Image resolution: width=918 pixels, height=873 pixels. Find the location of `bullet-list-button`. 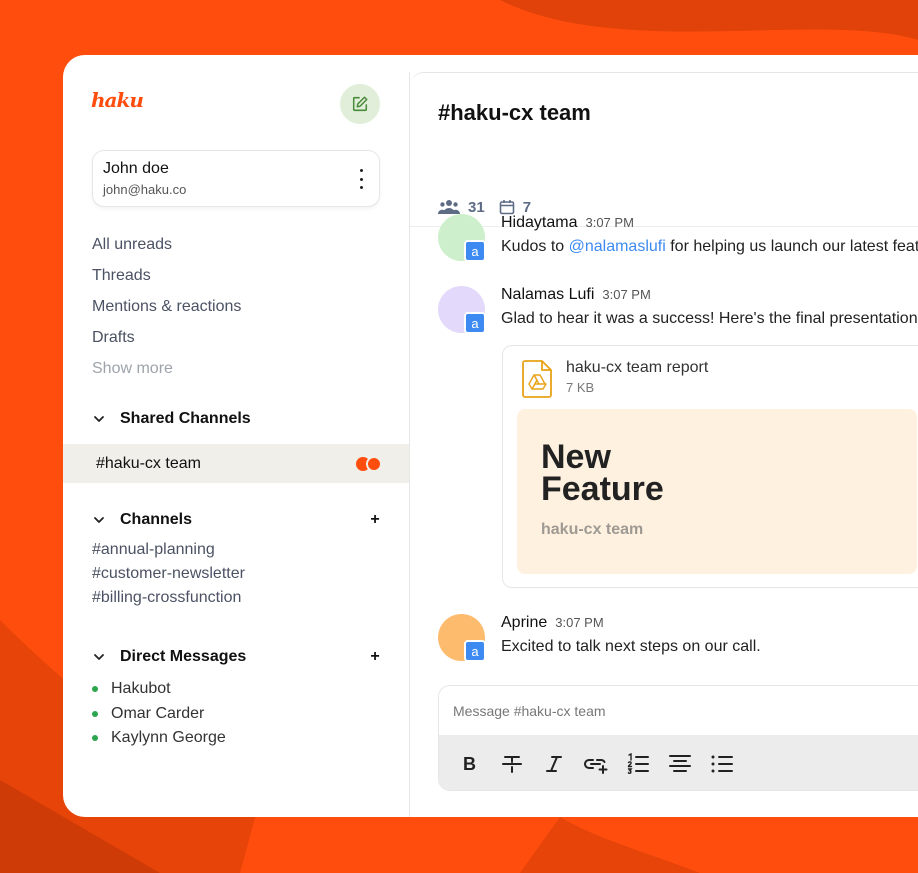

bullet-list-button is located at coordinates (722, 764).